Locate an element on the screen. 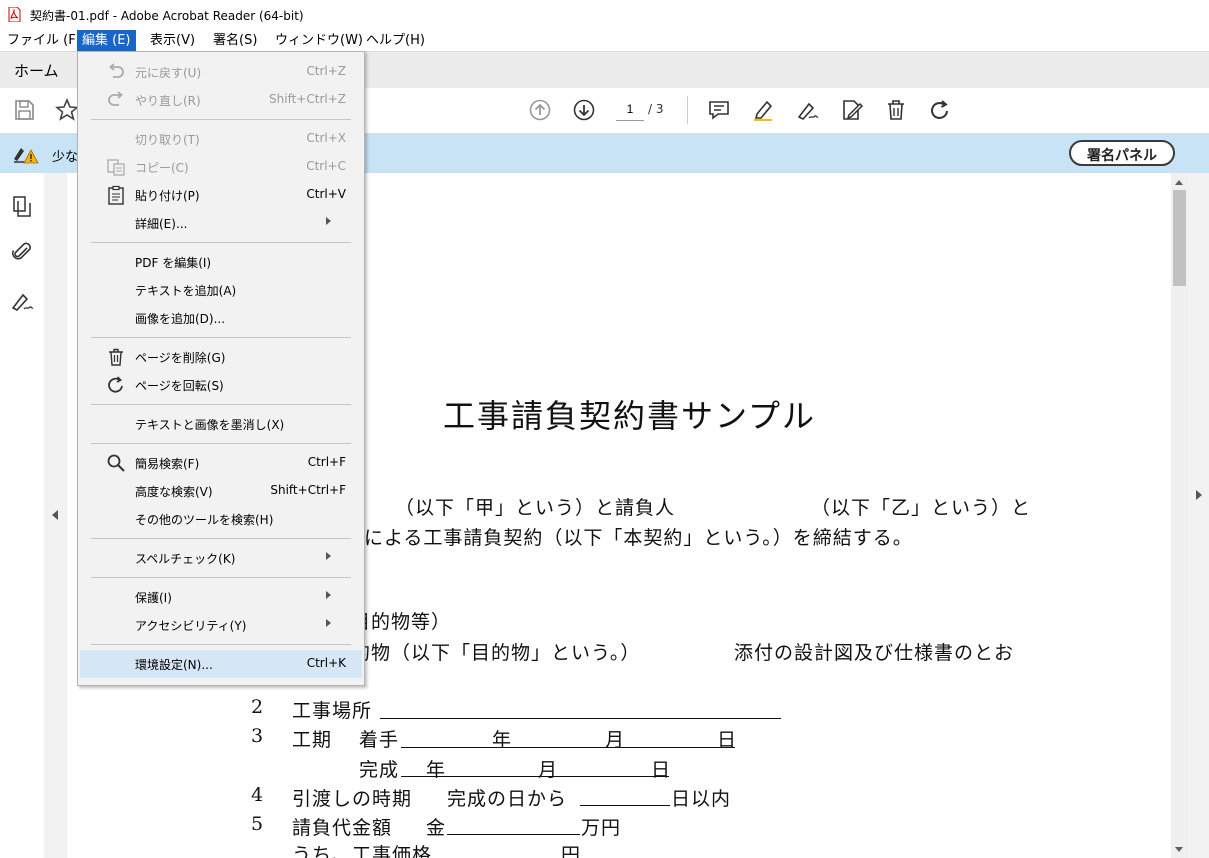  document-text: 金 is located at coordinates (436, 828).